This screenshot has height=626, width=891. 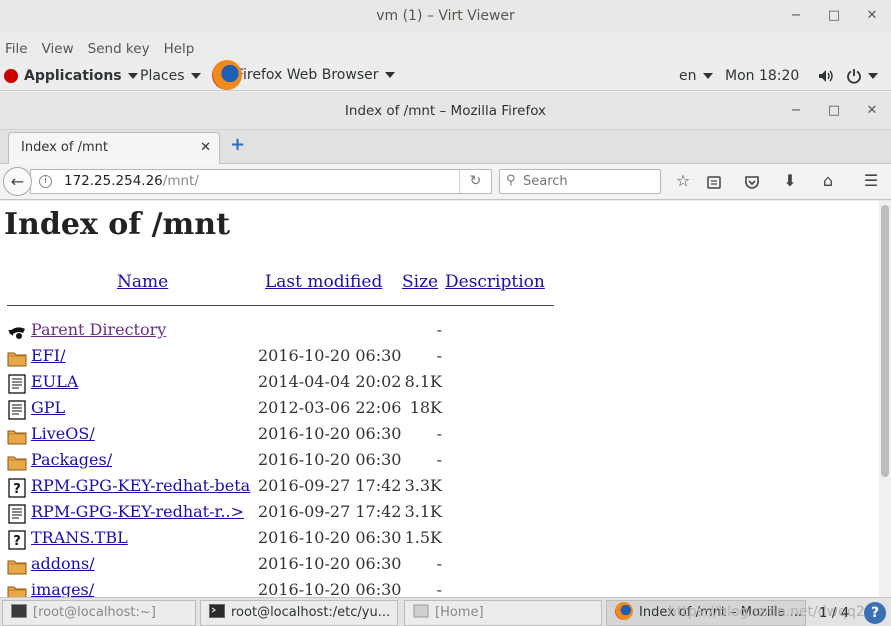 I want to click on menu-hamburger-icon: ☰, so click(x=871, y=182).